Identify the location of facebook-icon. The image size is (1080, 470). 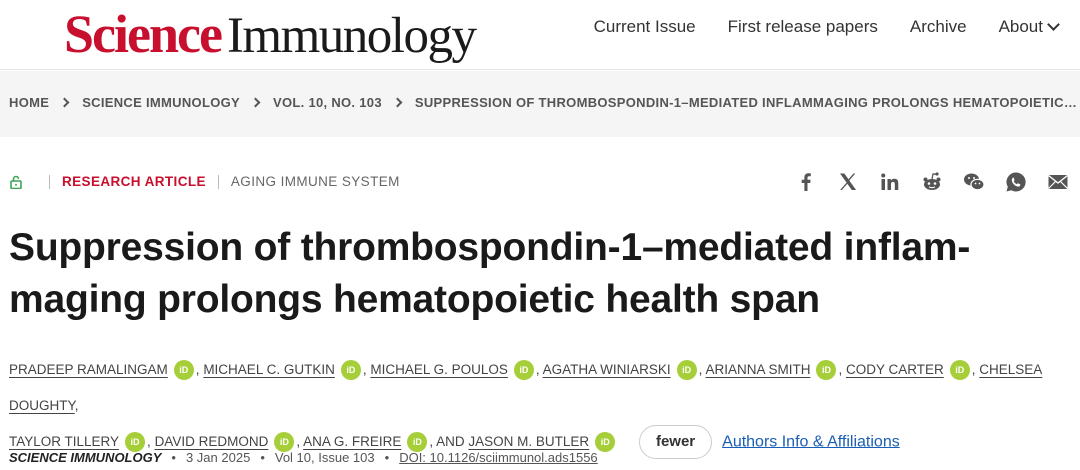
(806, 182).